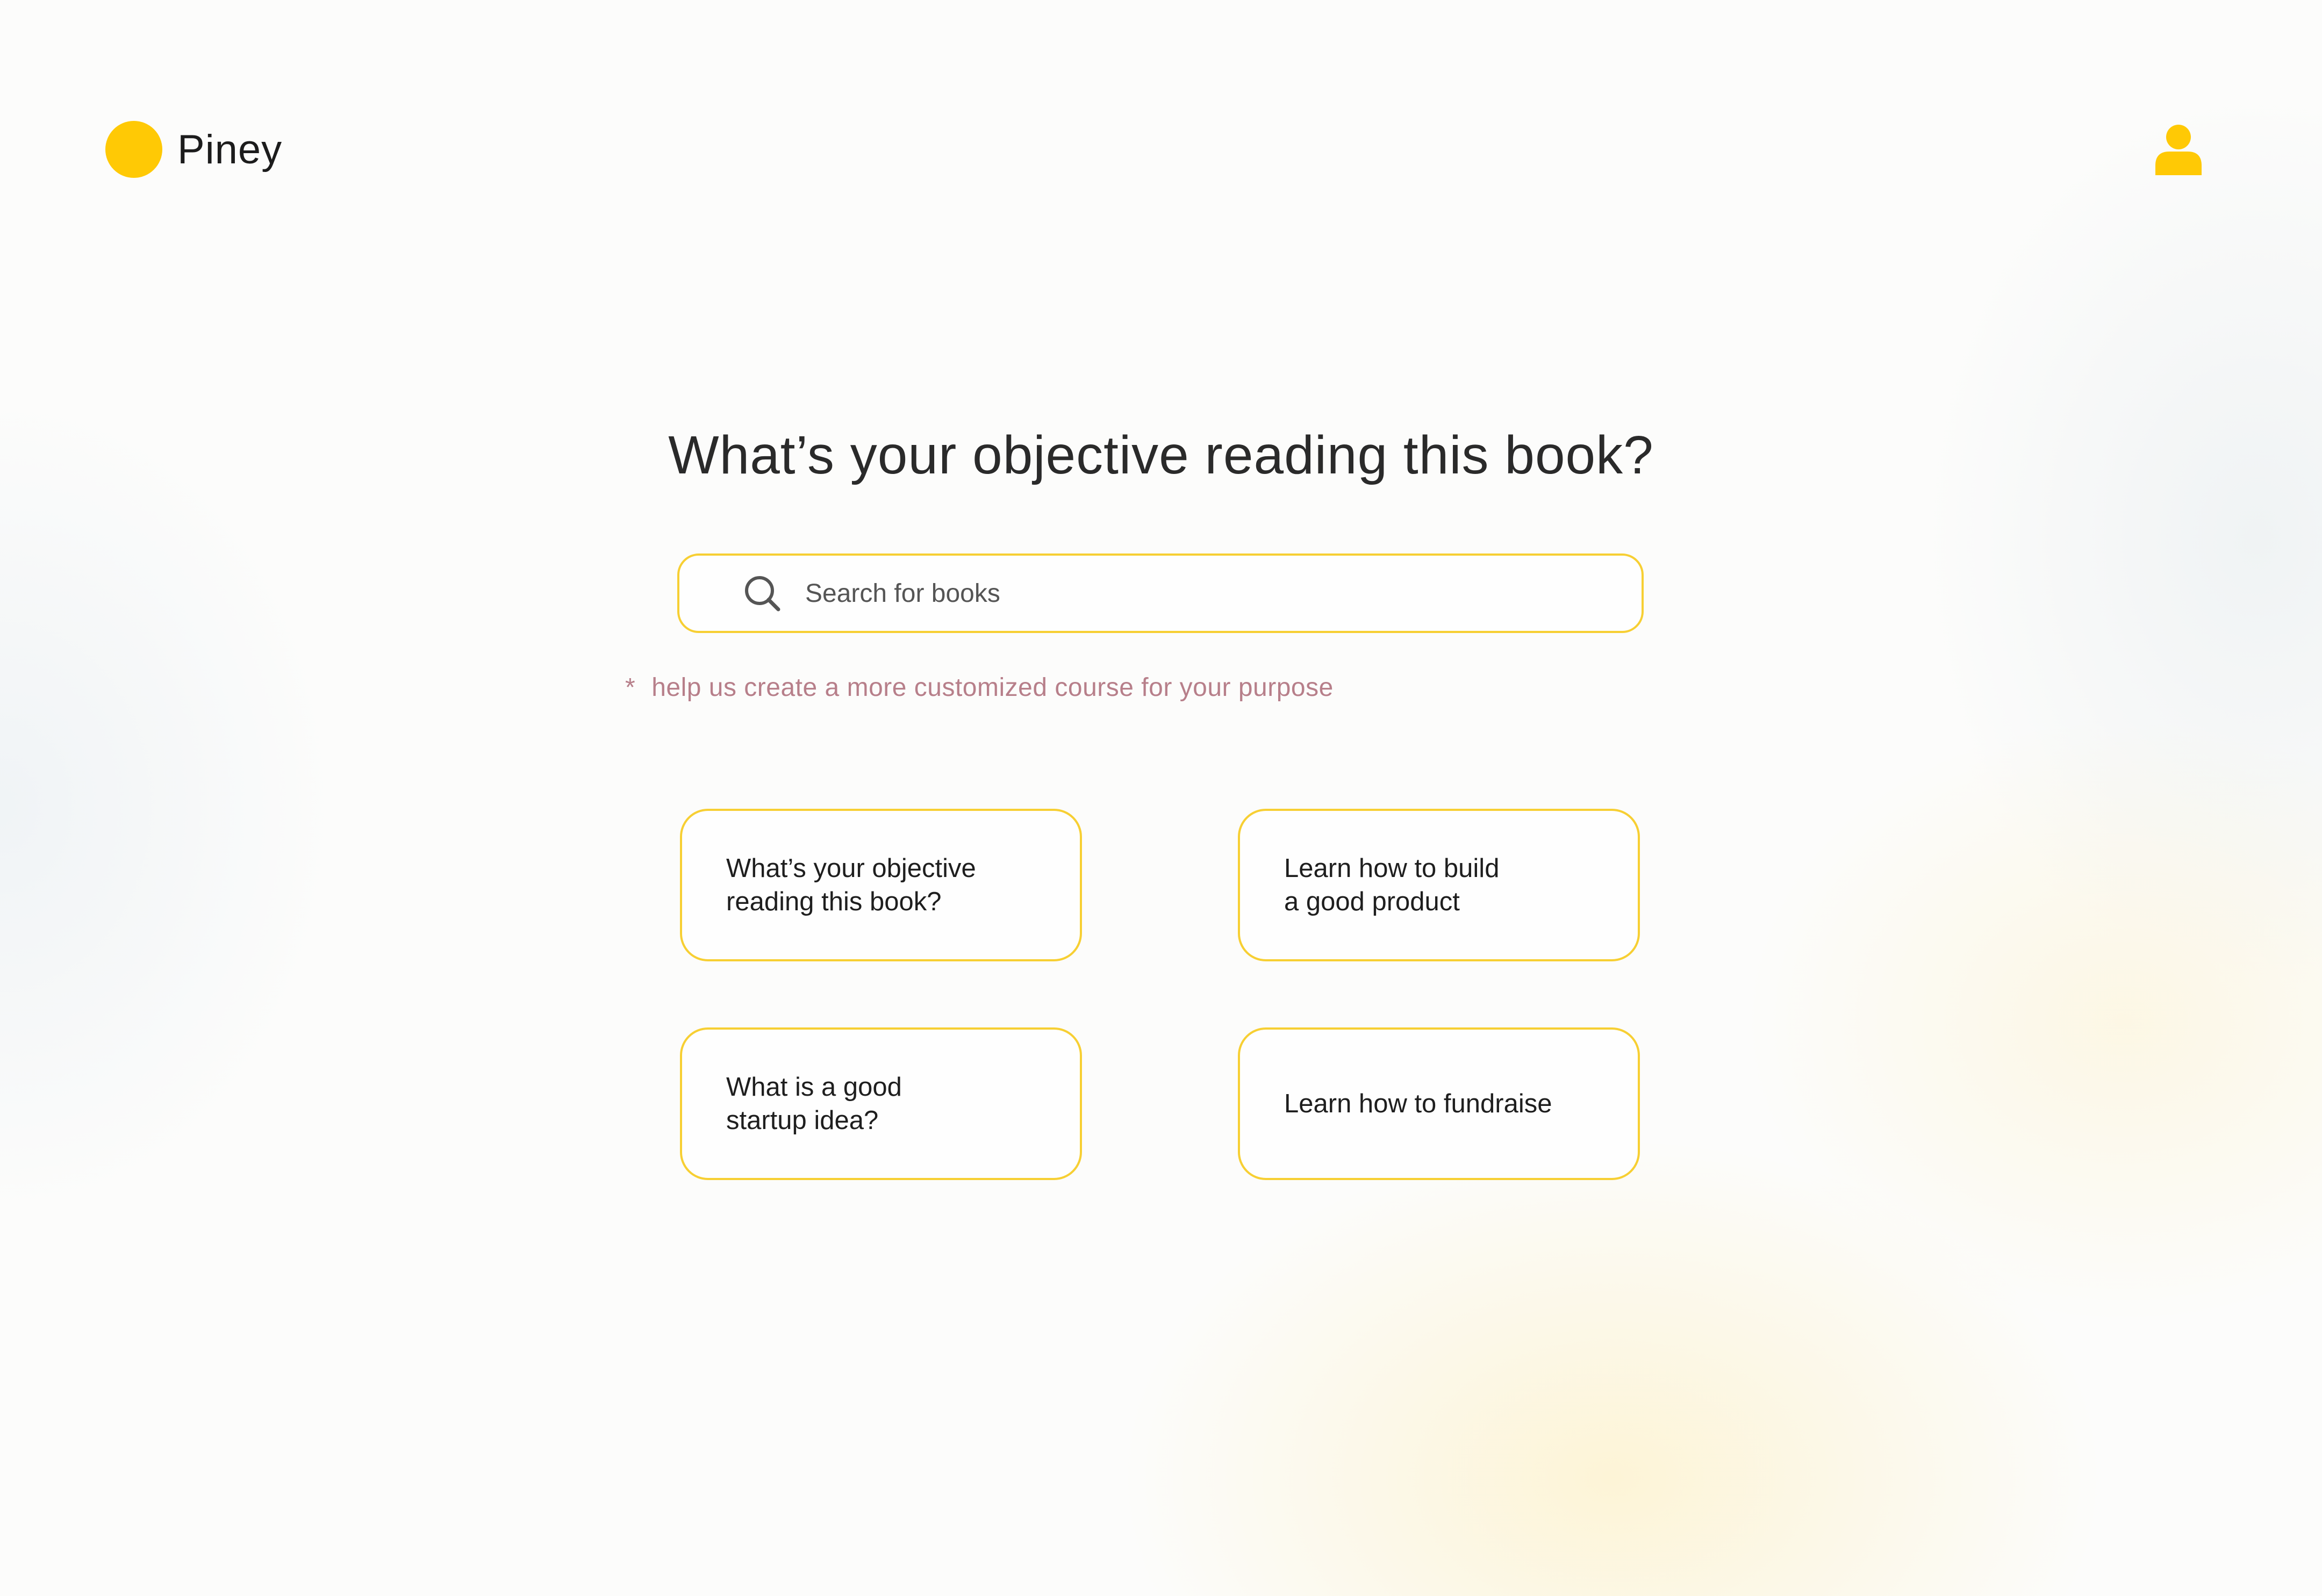  What do you see at coordinates (814, 1104) in the screenshot?
I see `option-label: What is a good startup idea?` at bounding box center [814, 1104].